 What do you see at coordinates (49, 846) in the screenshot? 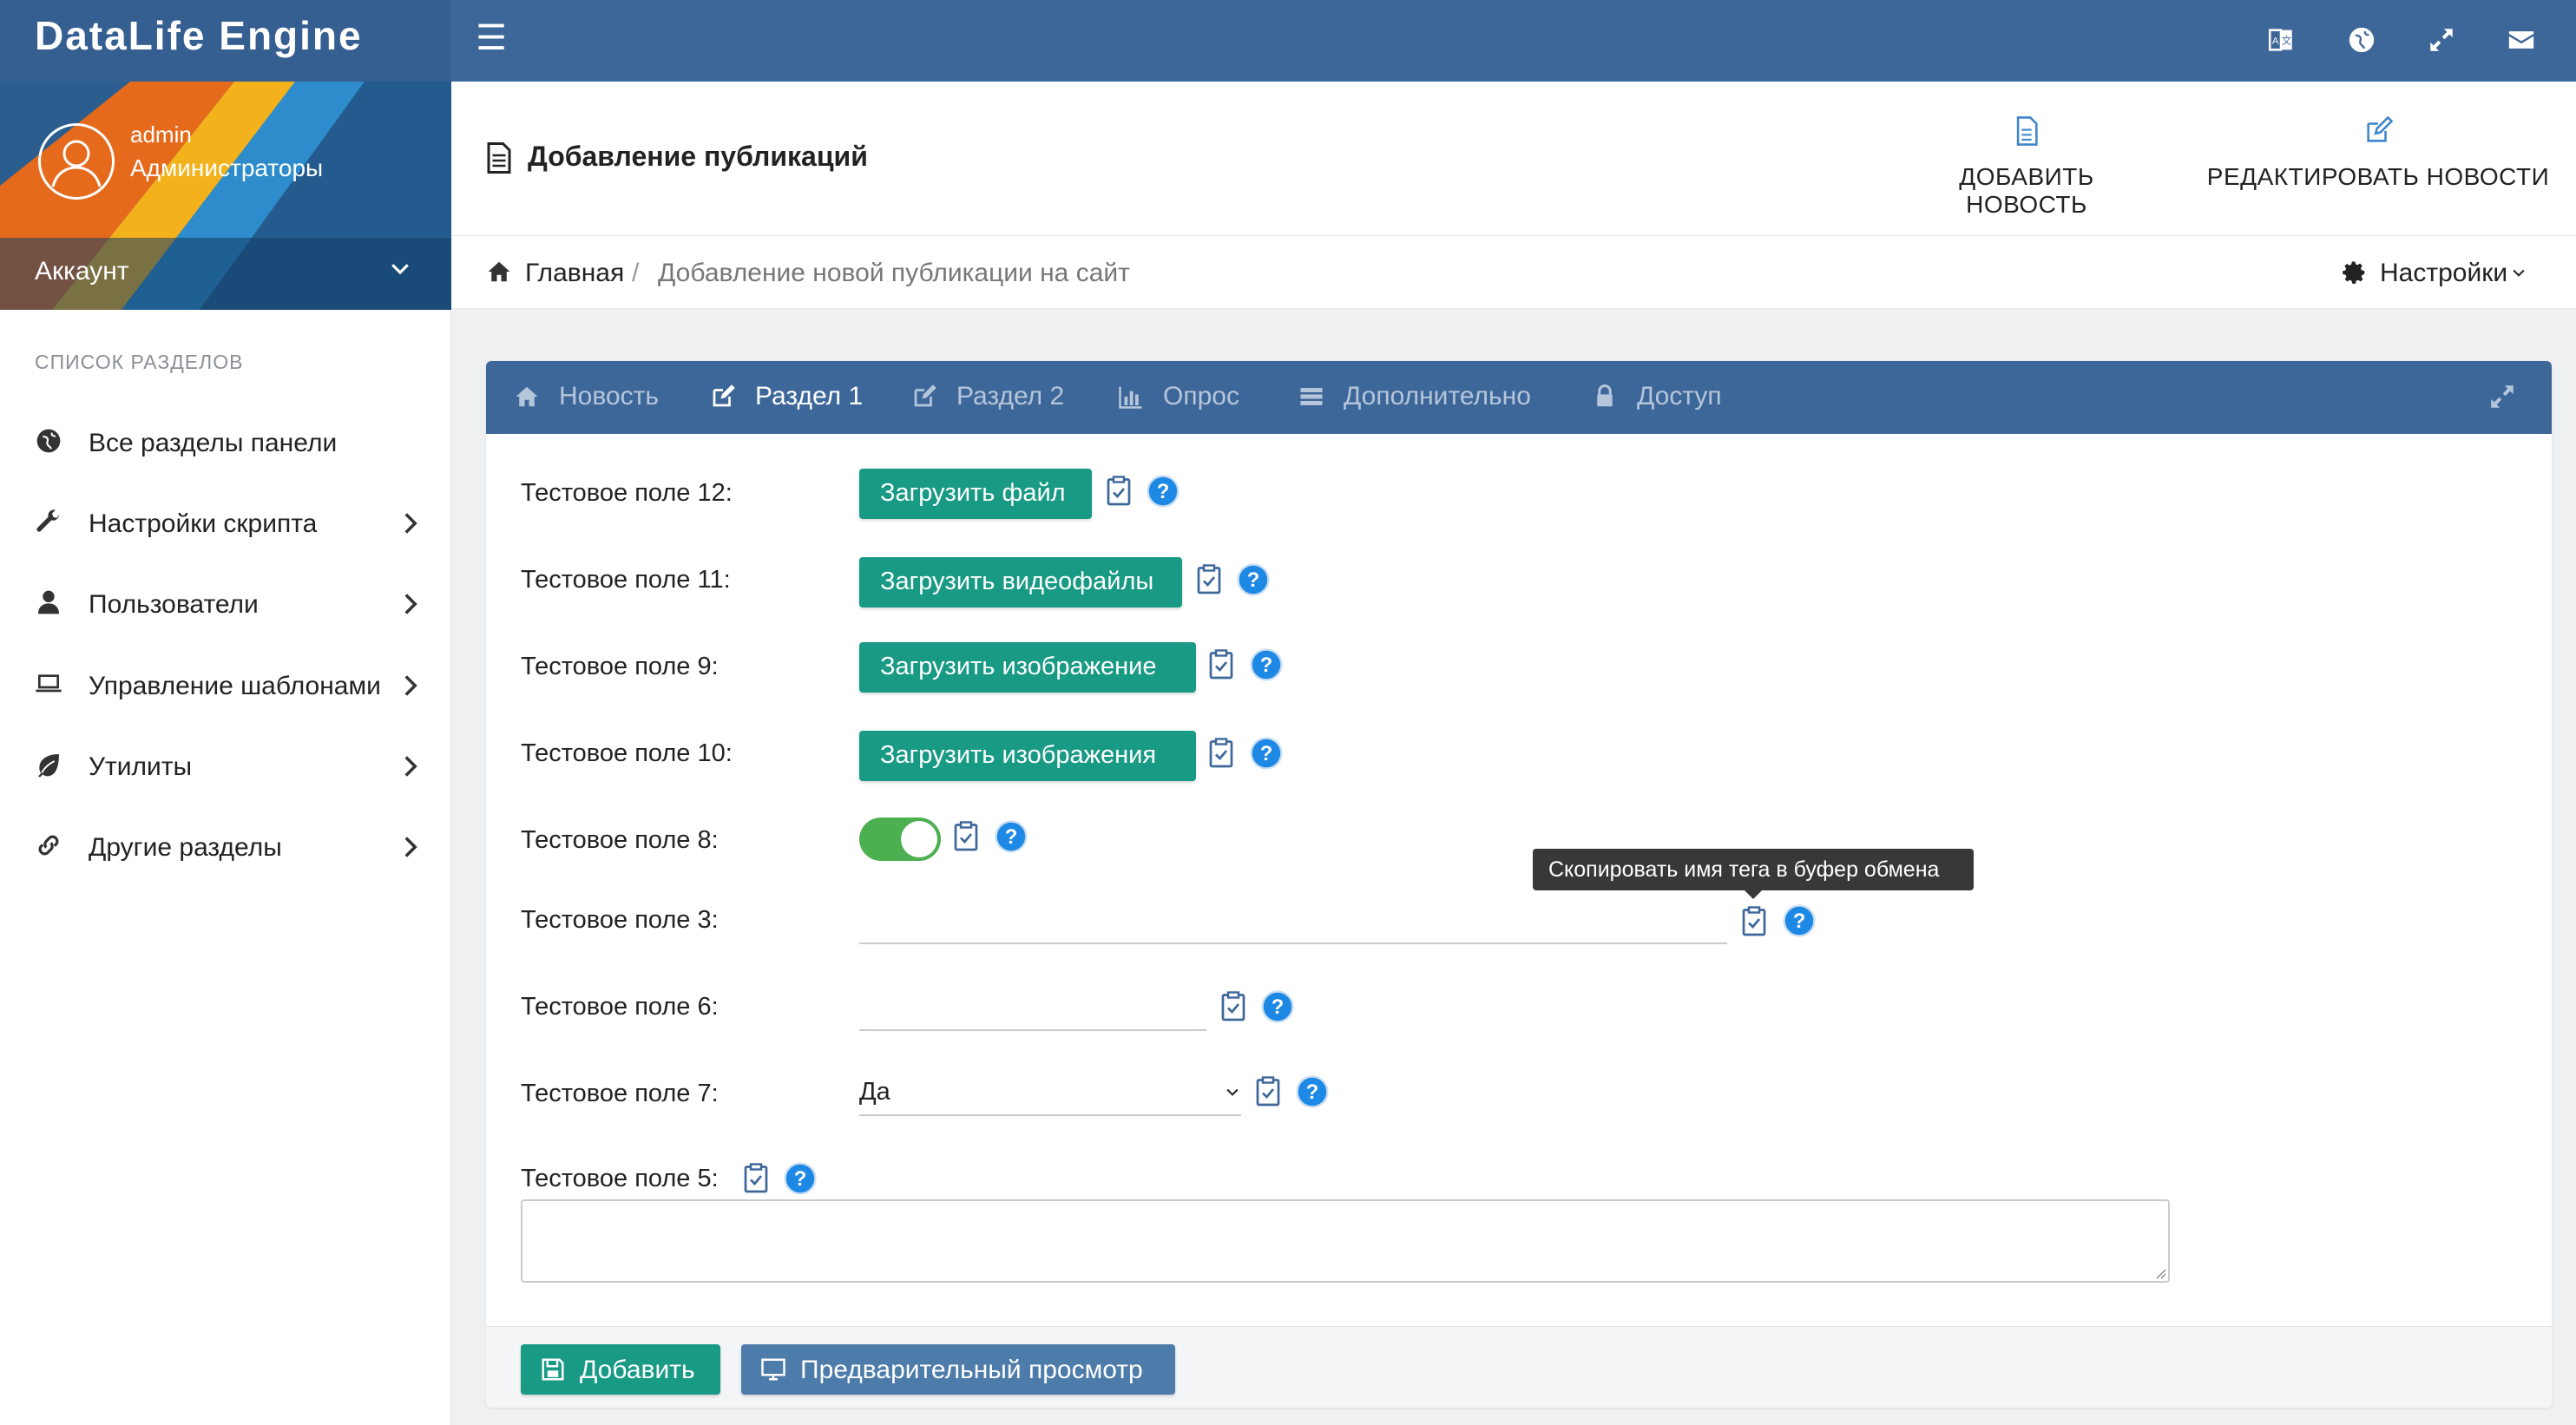
I see `link-icon` at bounding box center [49, 846].